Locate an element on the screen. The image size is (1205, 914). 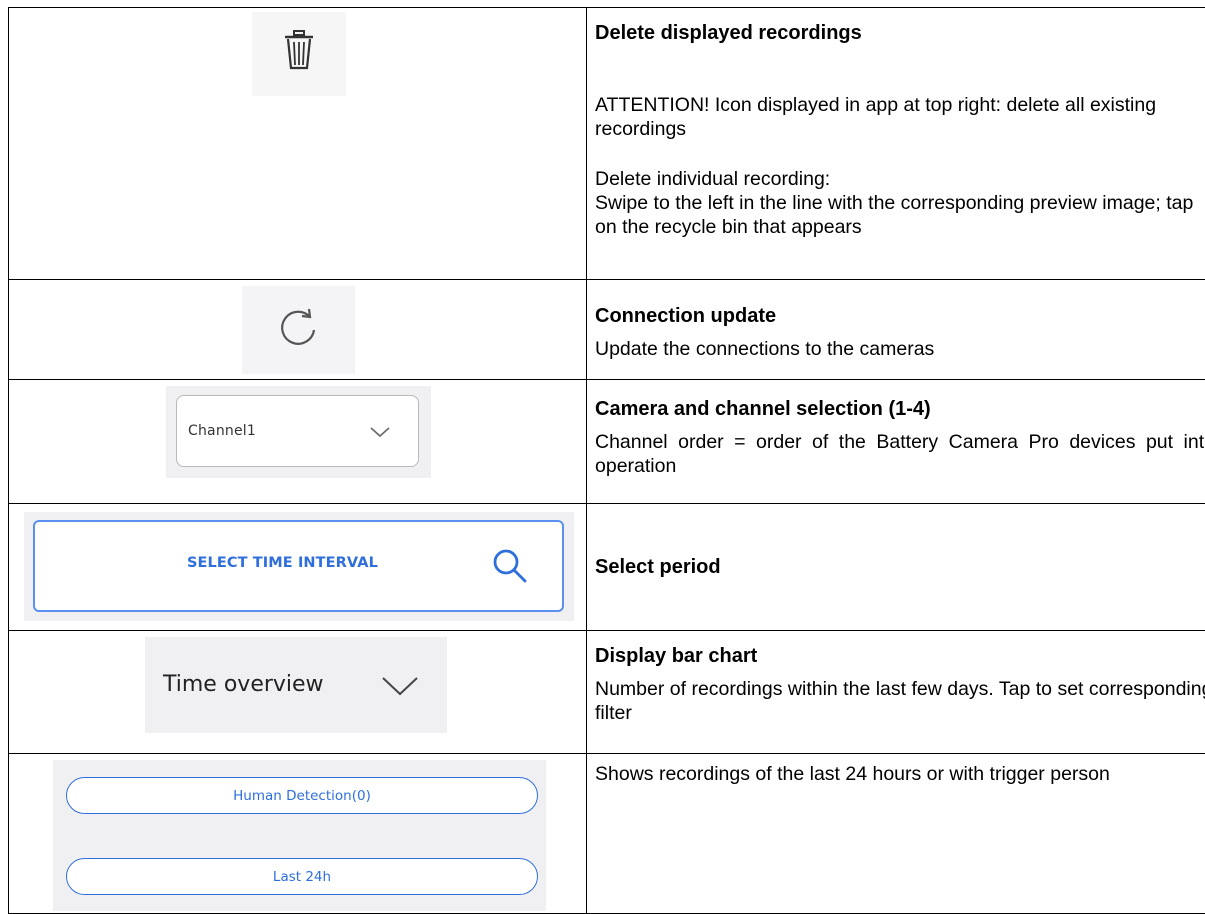
time-overview-screenshot: Time overview is located at coordinates (296, 685).